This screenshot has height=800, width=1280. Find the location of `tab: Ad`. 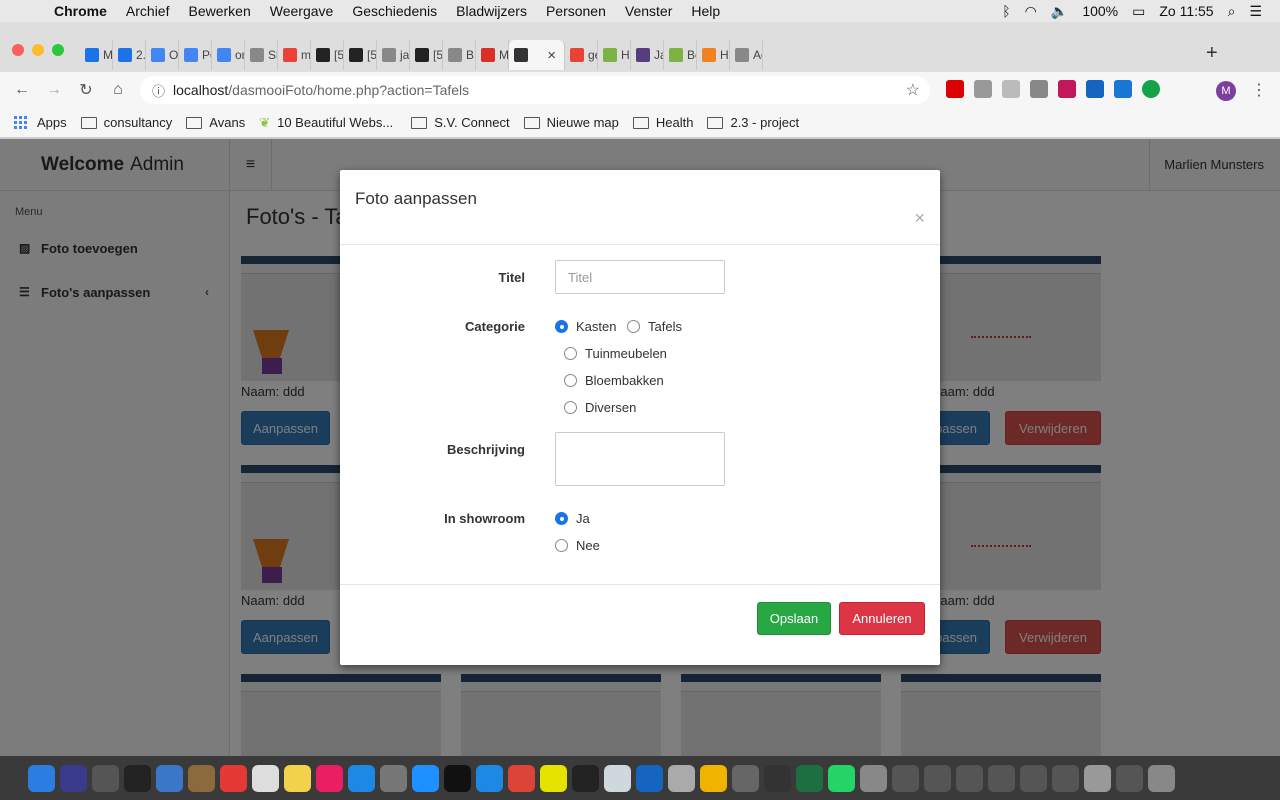

tab: Ad is located at coordinates (746, 55).